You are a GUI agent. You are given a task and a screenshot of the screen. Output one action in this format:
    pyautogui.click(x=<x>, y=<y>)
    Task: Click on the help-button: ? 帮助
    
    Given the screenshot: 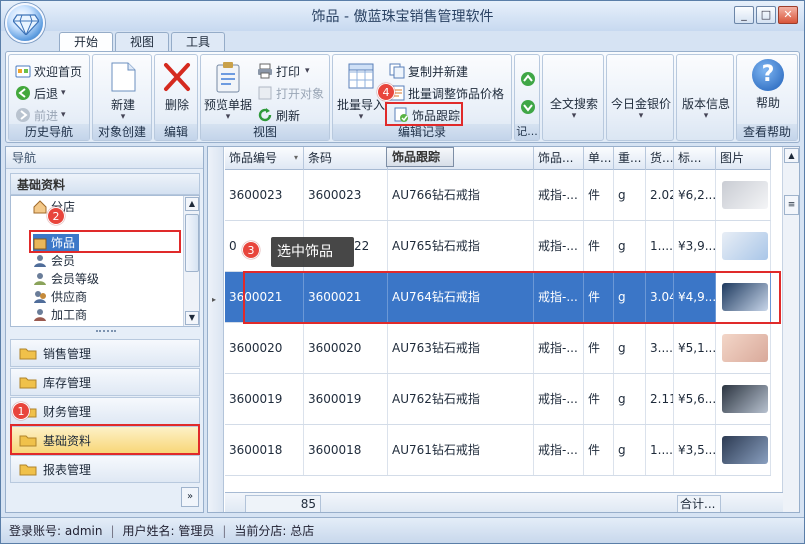 What is the action you would take?
    pyautogui.click(x=768, y=85)
    